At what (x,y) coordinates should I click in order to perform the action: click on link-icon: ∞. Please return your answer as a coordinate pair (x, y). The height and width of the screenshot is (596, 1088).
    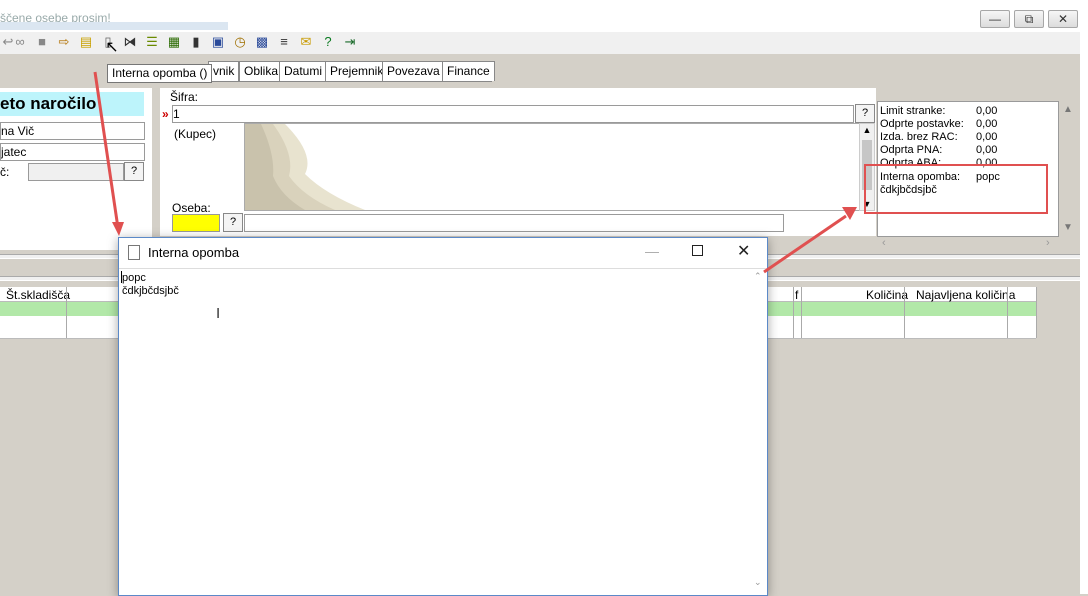
    Looking at the image, I should click on (20, 42).